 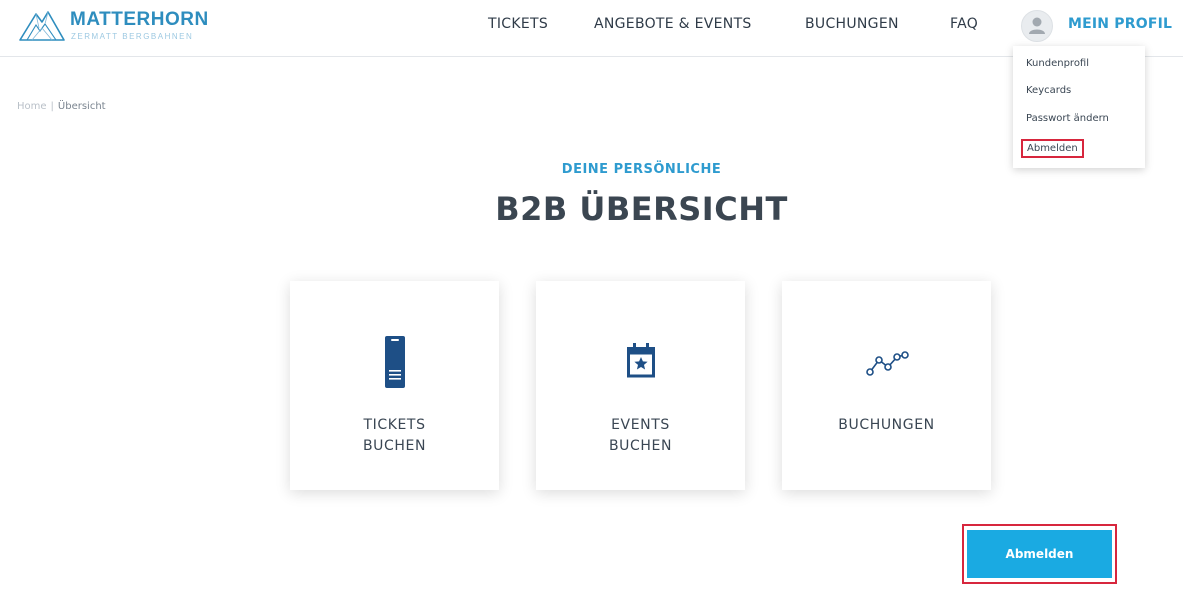 I want to click on matterhorn-logo: MATTERHORN ZERMATT BERGBAHNEN, so click(x=128, y=27).